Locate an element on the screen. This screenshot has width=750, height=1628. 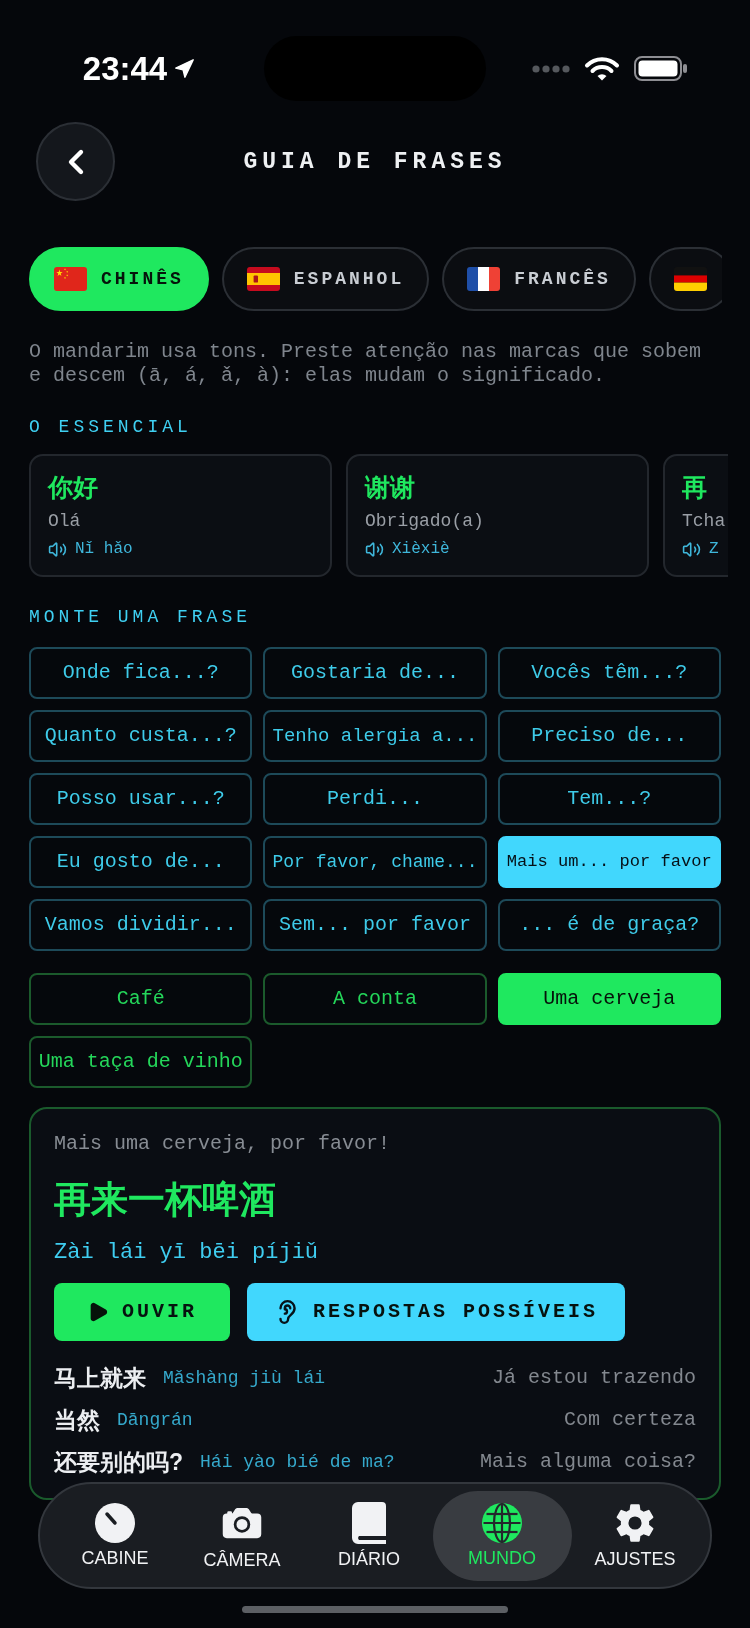
phrase-starter-button: Vocês têm...? is located at coordinates (609, 673).